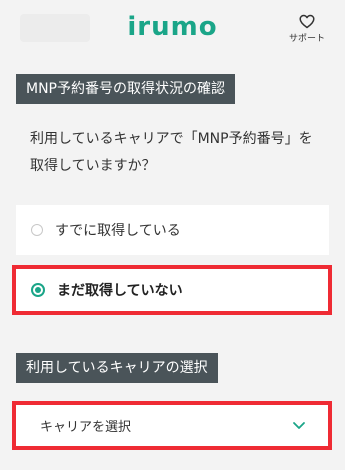  What do you see at coordinates (306, 39) in the screenshot?
I see `support-label: サポート` at bounding box center [306, 39].